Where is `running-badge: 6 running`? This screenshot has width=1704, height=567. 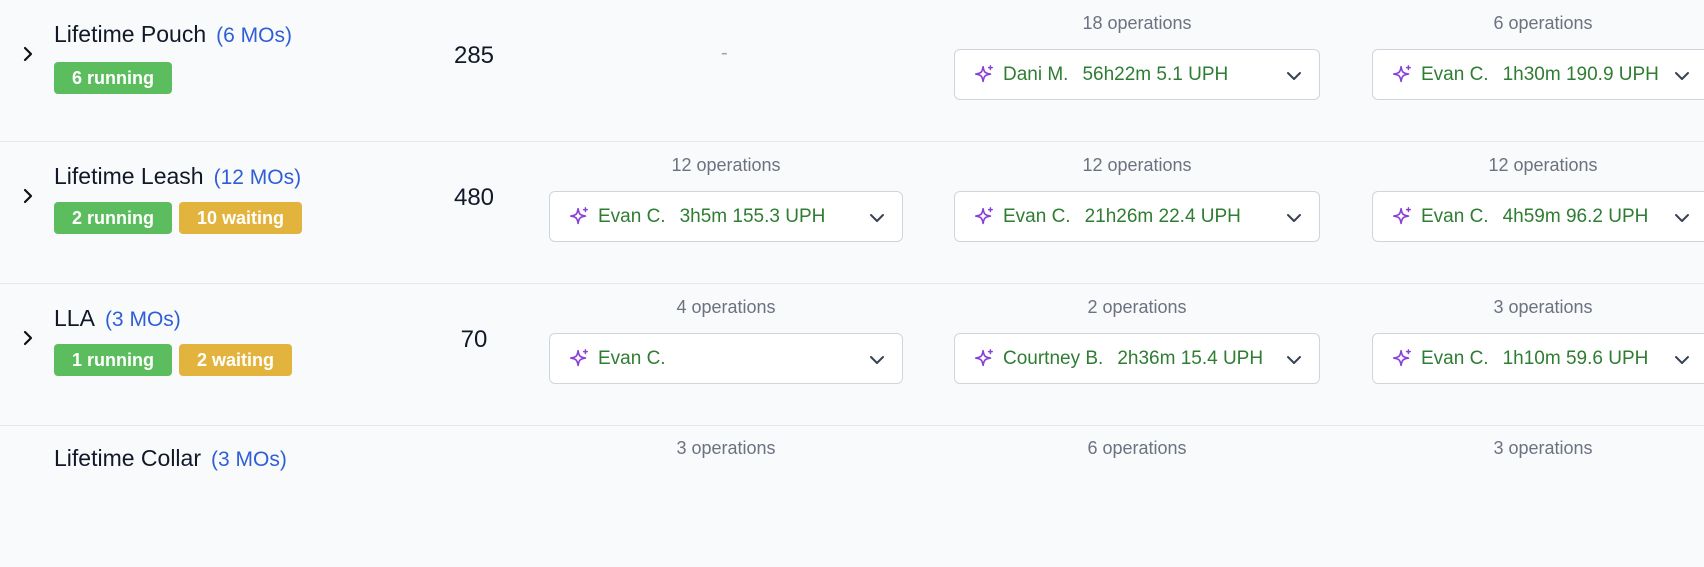 running-badge: 6 running is located at coordinates (113, 78).